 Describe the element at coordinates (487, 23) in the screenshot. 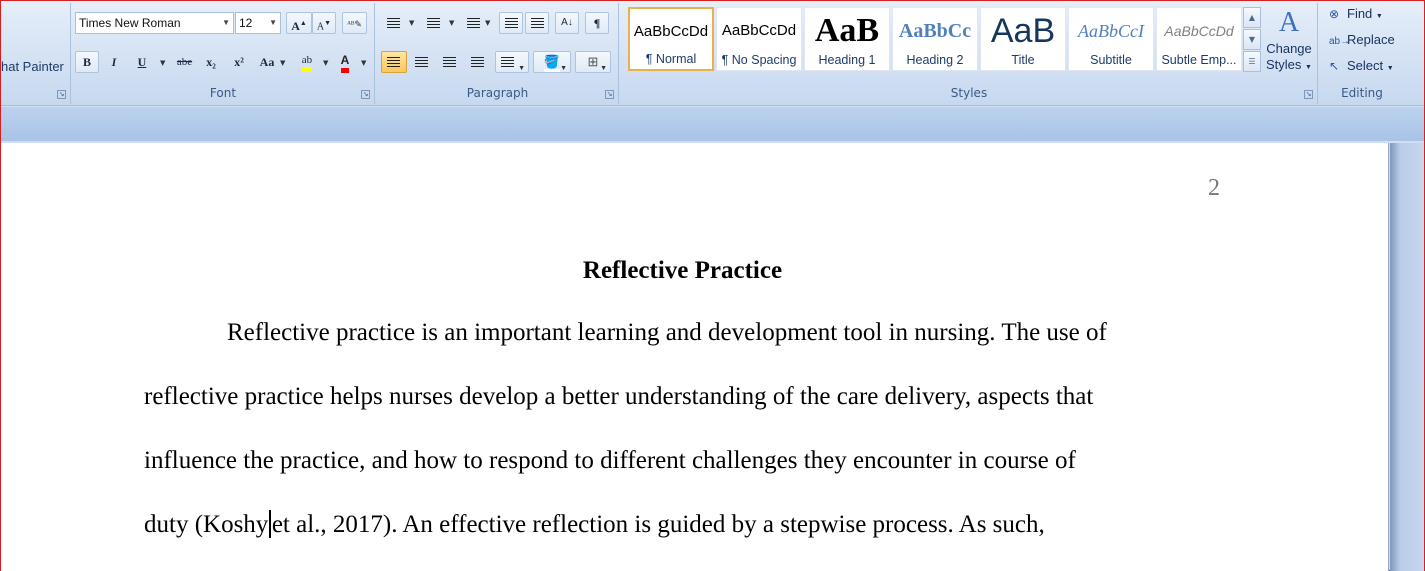

I see `multilevel-dropdown-icon: ▼` at that location.